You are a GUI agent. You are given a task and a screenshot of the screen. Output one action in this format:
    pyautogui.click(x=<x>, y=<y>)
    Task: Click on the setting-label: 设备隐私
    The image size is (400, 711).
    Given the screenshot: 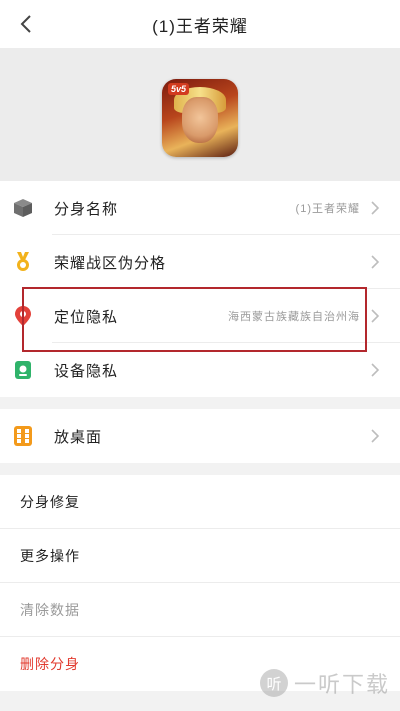 What is the action you would take?
    pyautogui.click(x=86, y=371)
    